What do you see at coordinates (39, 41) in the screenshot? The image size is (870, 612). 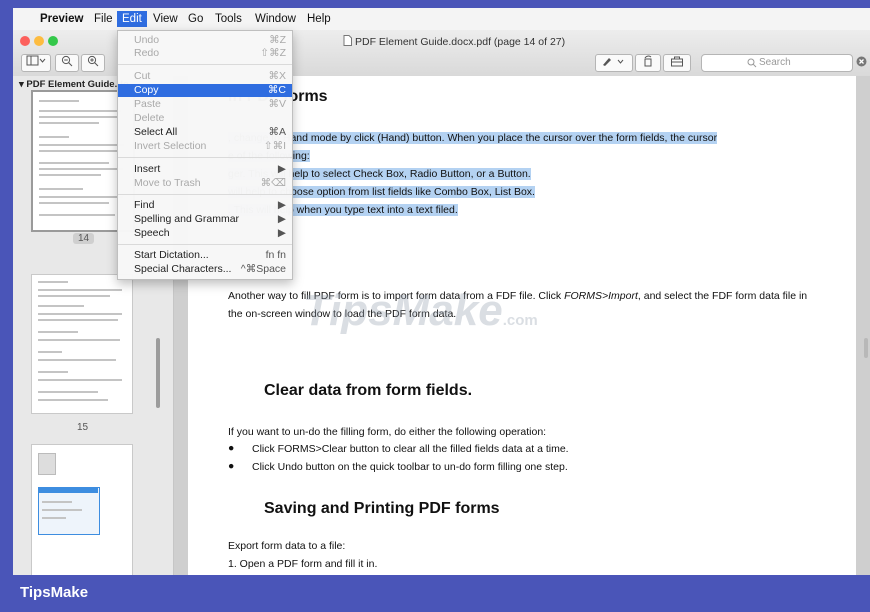 I see `minimize-window-button` at bounding box center [39, 41].